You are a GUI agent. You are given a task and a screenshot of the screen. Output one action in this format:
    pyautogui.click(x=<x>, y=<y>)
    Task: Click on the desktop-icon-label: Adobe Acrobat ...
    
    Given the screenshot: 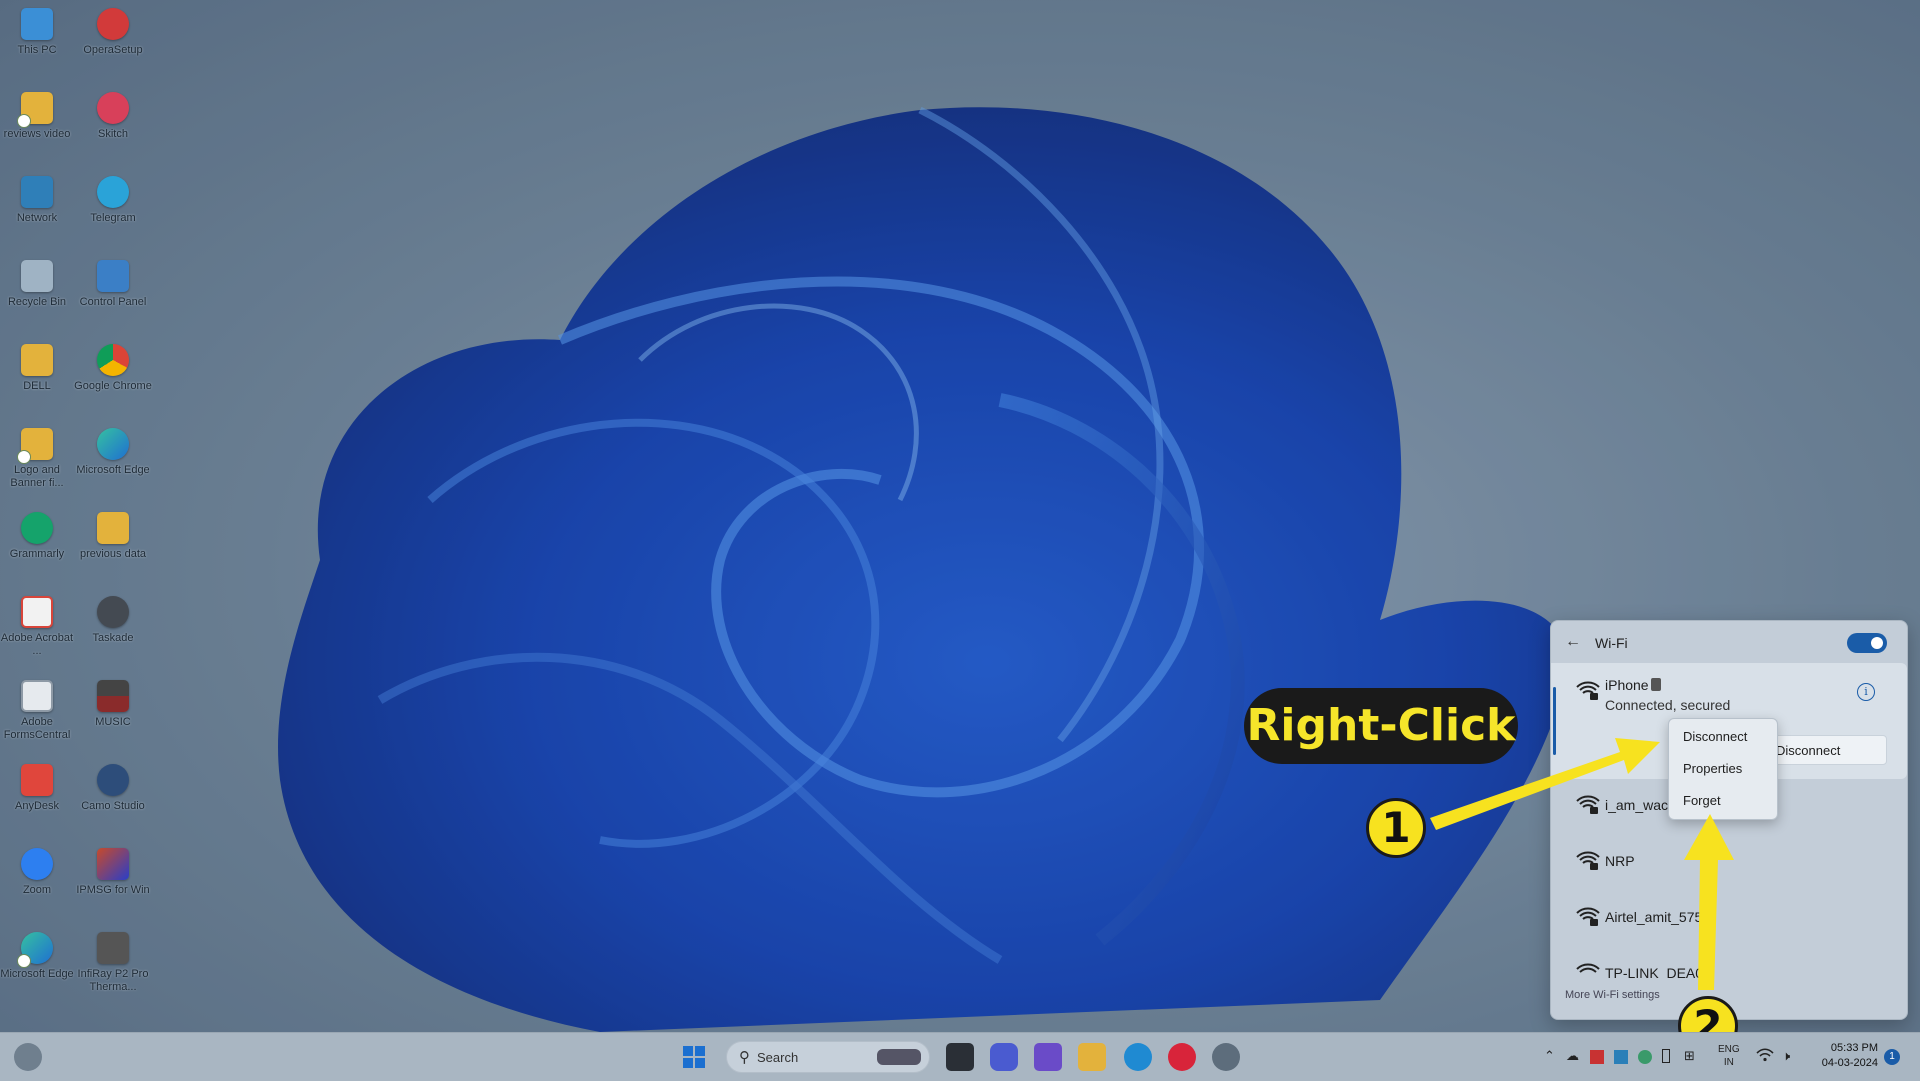 What is the action you would take?
    pyautogui.click(x=37, y=644)
    